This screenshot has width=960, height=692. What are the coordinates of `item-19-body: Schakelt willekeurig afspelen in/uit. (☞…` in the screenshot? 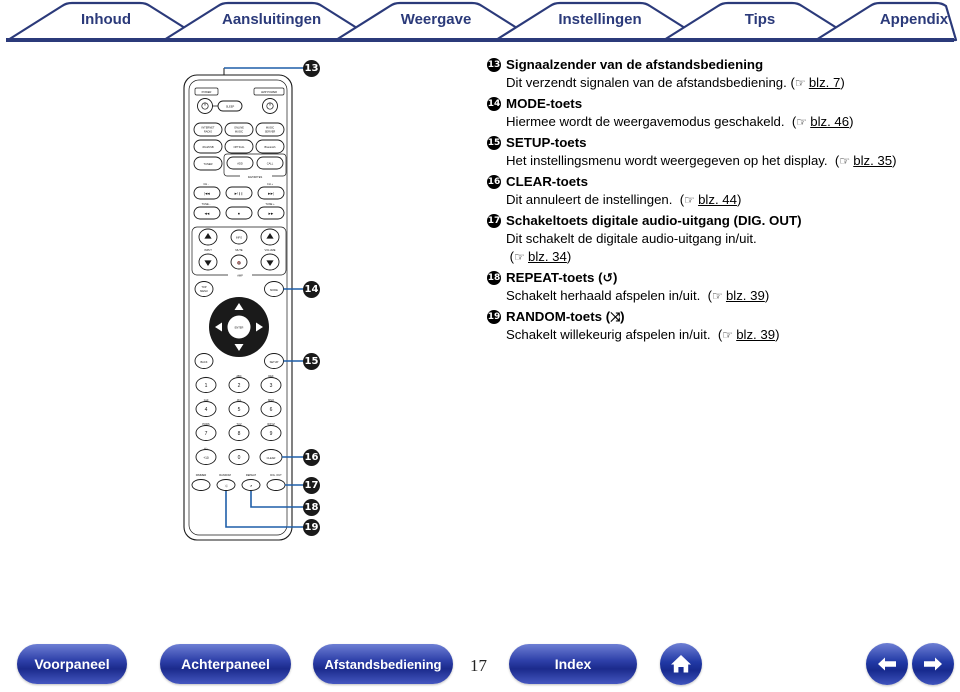 It's located at (726, 335).